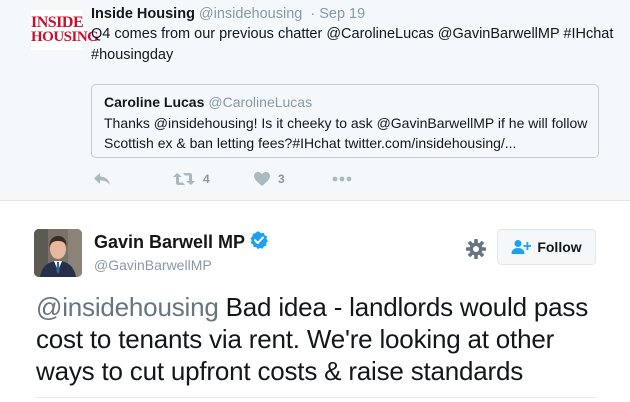 This screenshot has height=402, width=630. I want to click on more-button, so click(342, 179).